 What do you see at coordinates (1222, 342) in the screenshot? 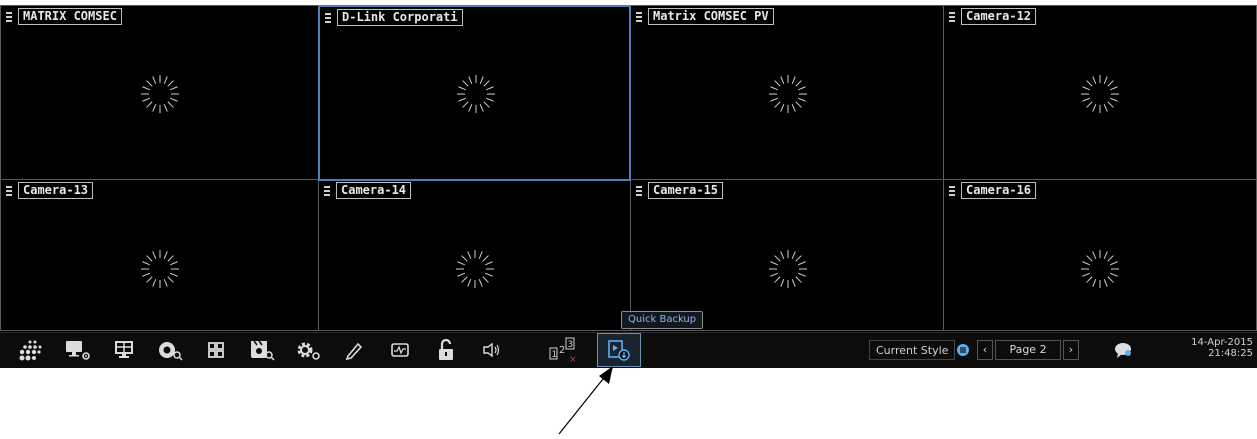
I see `date-text: 14-Apr-2015` at bounding box center [1222, 342].